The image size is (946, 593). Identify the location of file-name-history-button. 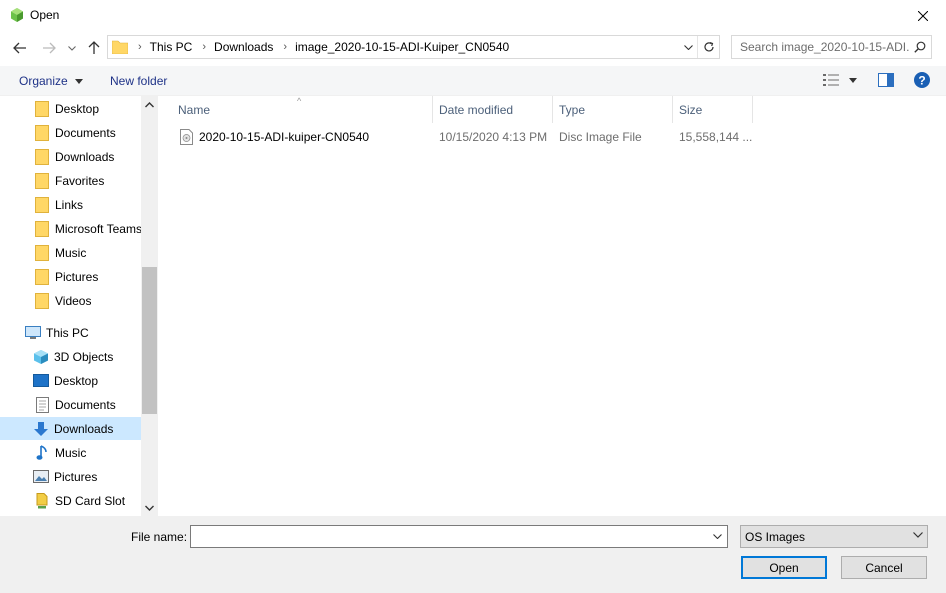
(717, 536).